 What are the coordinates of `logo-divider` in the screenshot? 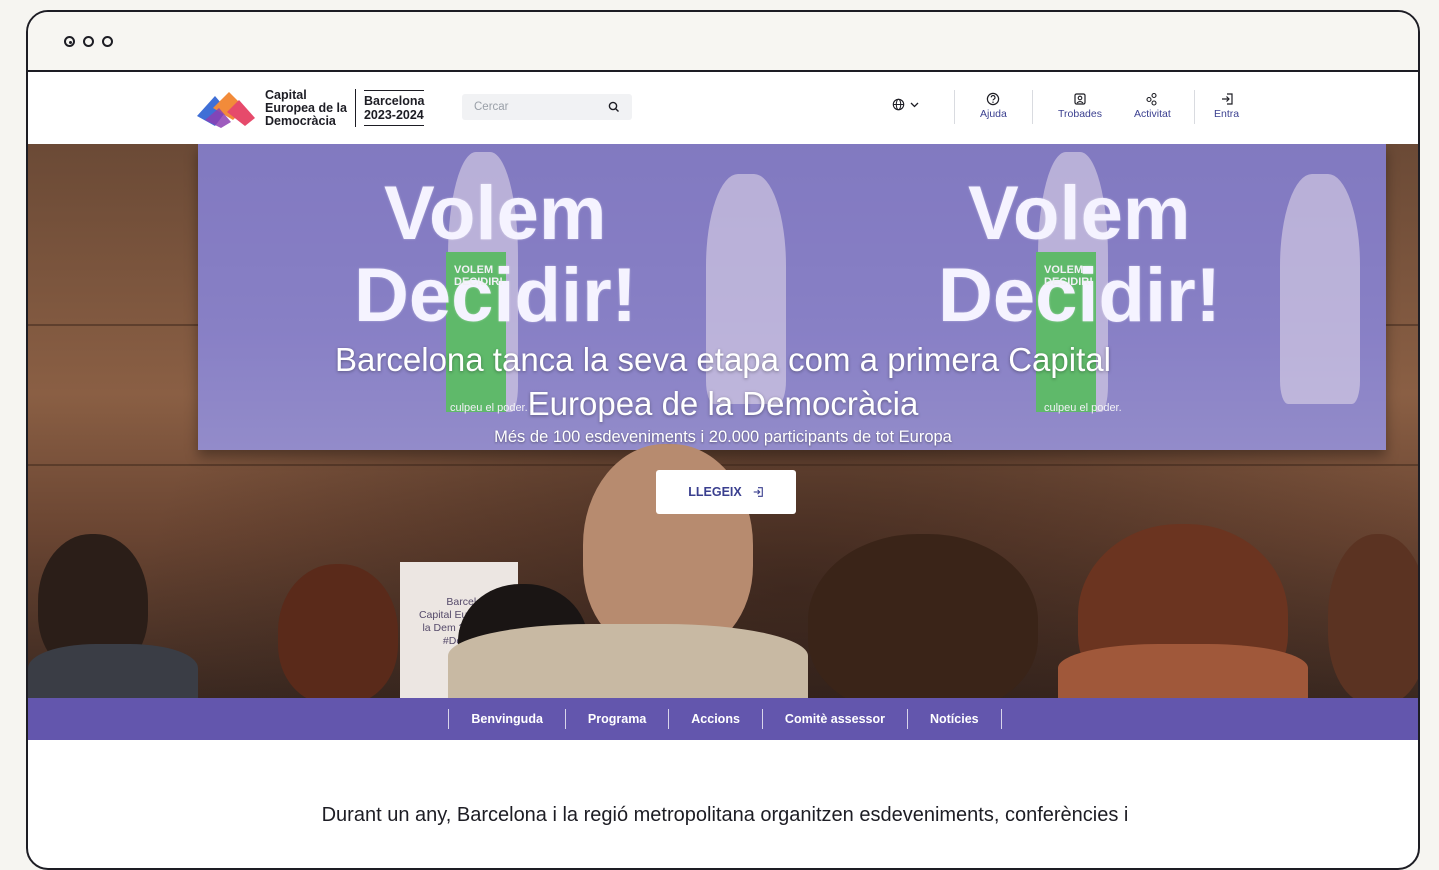 It's located at (355, 108).